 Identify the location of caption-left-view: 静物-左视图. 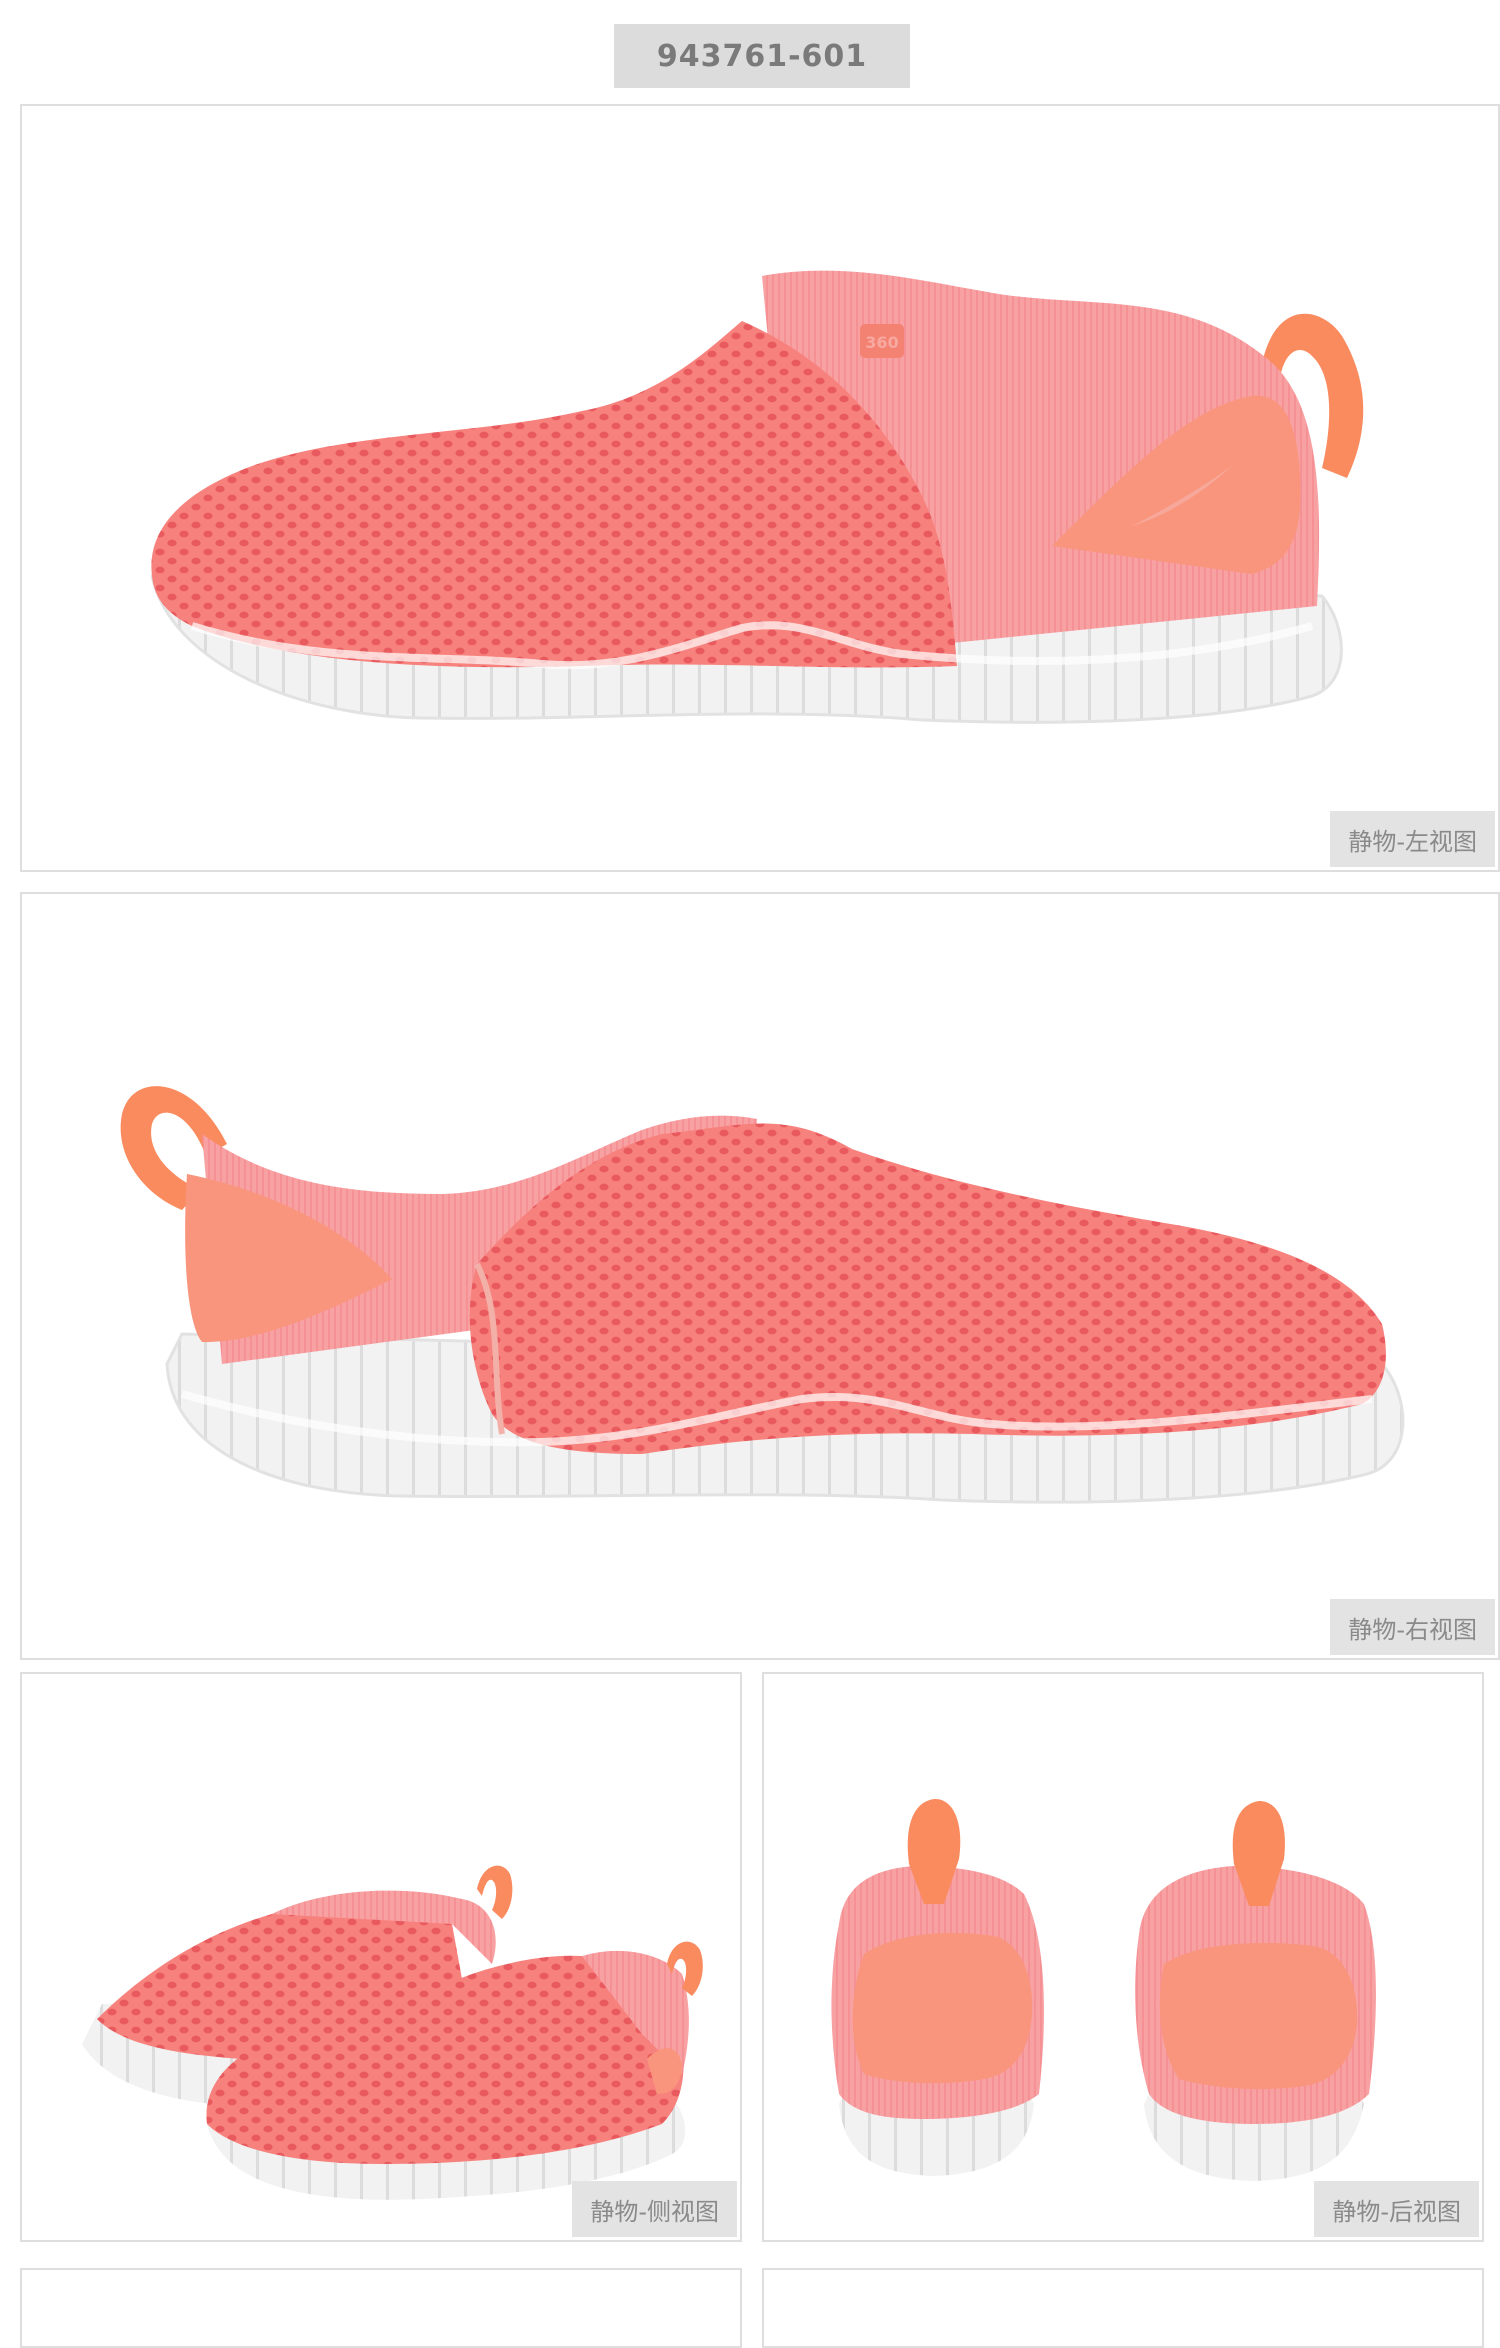
(1412, 839).